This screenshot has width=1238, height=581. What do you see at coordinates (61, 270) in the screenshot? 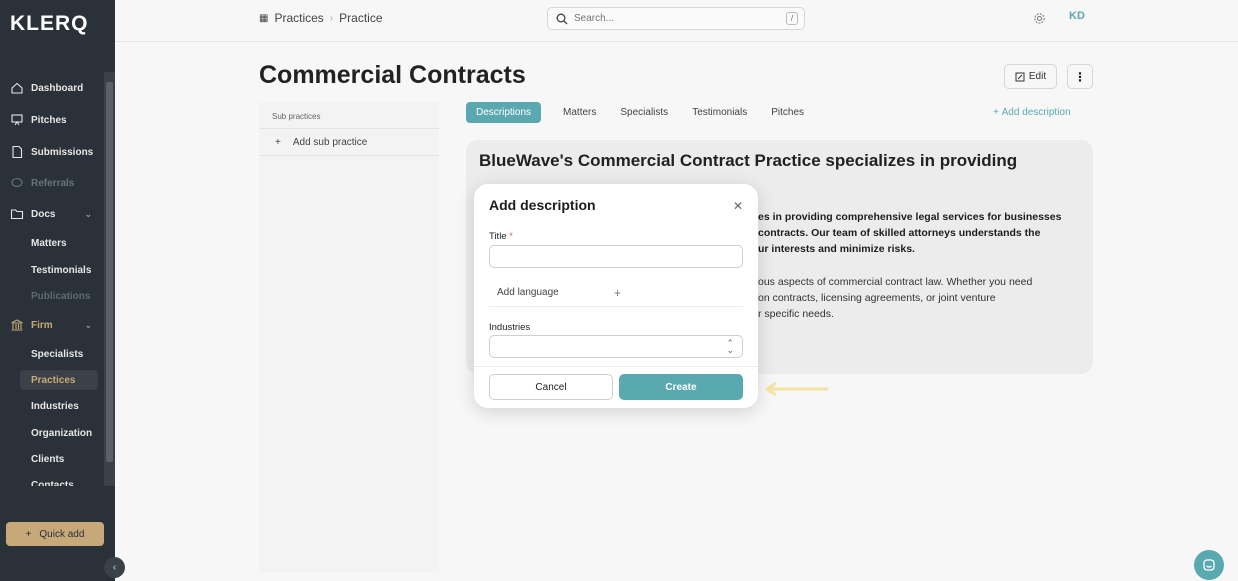
I see `sidebar-item-testimonials: Testimonials` at bounding box center [61, 270].